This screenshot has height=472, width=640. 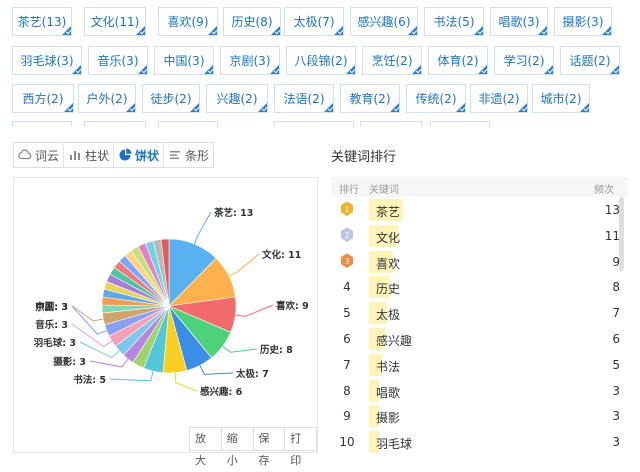 I want to click on ranking-frequency: 7, so click(x=616, y=313).